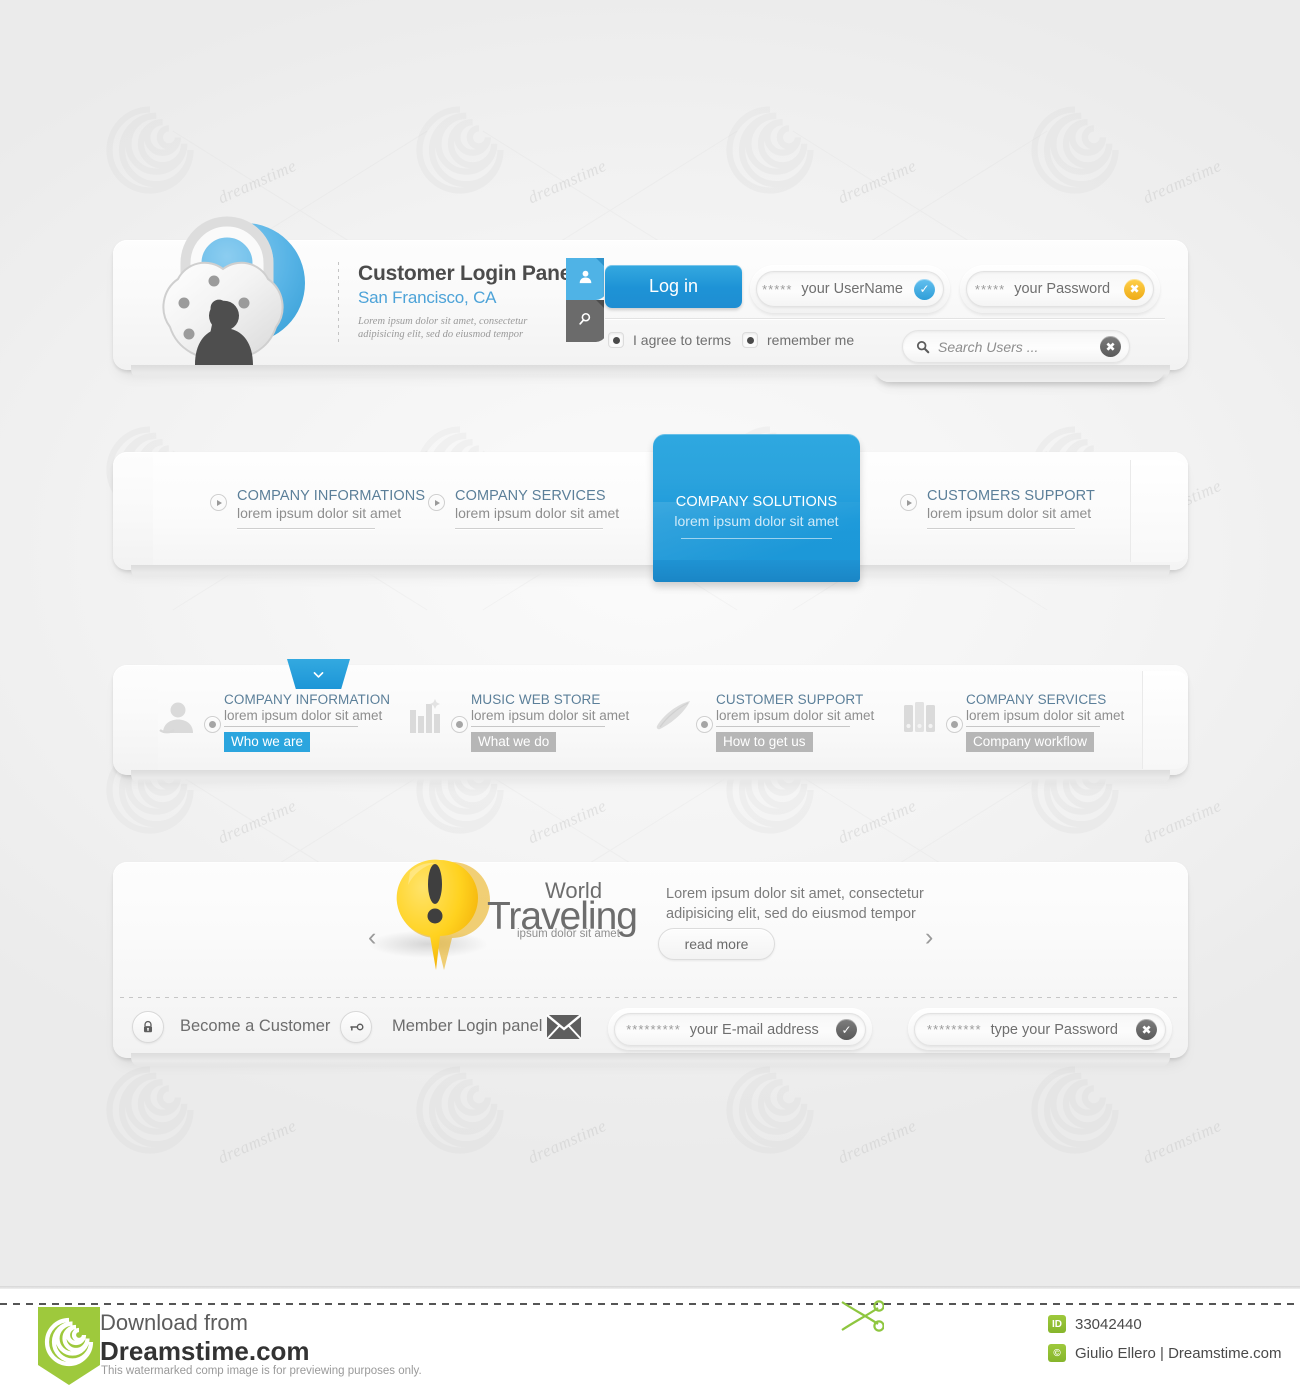 The height and width of the screenshot is (1390, 1300). What do you see at coordinates (670, 716) in the screenshot?
I see `feather-icon` at bounding box center [670, 716].